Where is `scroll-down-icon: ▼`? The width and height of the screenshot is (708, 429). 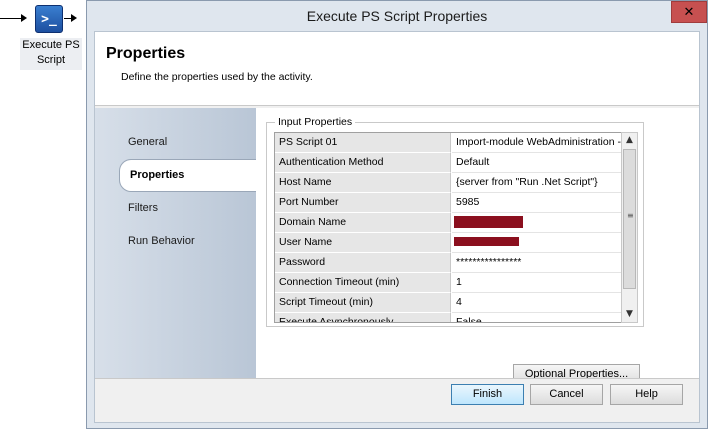
scroll-down-icon: ▼ is located at coordinates (629, 314).